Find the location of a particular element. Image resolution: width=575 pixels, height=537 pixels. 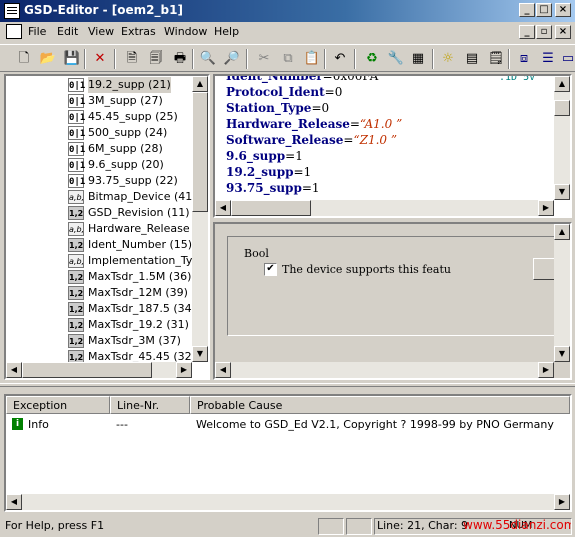

tree-item-label: MaxTsdr_45.45 (32) is located at coordinates (140, 356).